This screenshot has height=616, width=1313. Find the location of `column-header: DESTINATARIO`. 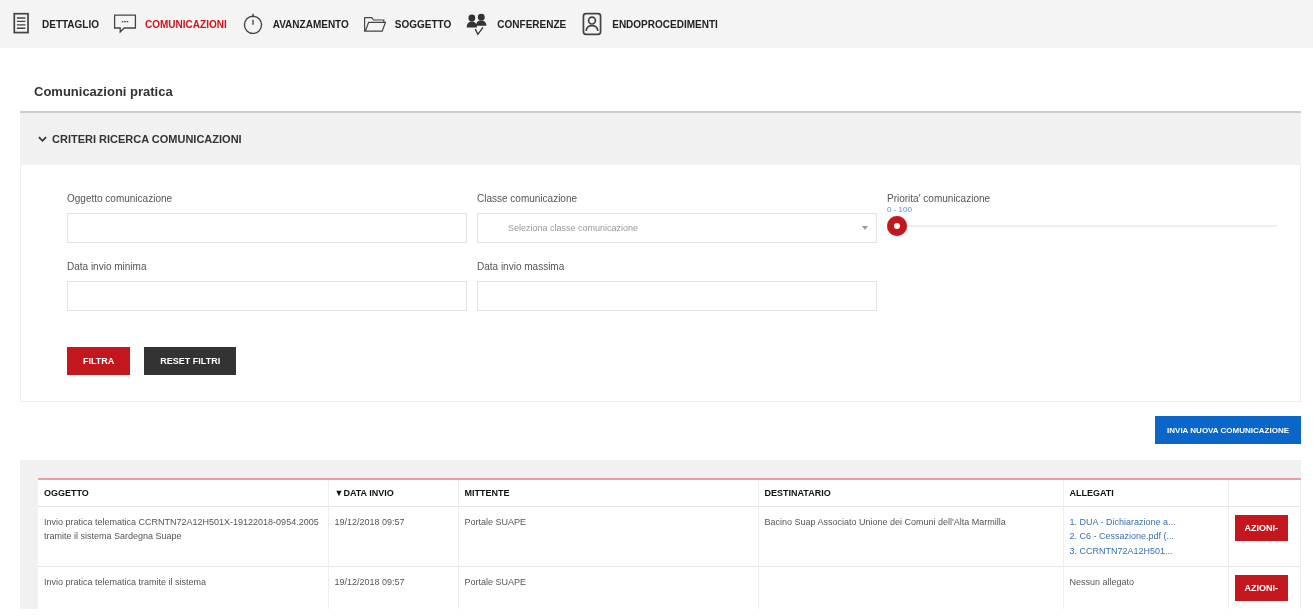

column-header: DESTINATARIO is located at coordinates (910, 493).